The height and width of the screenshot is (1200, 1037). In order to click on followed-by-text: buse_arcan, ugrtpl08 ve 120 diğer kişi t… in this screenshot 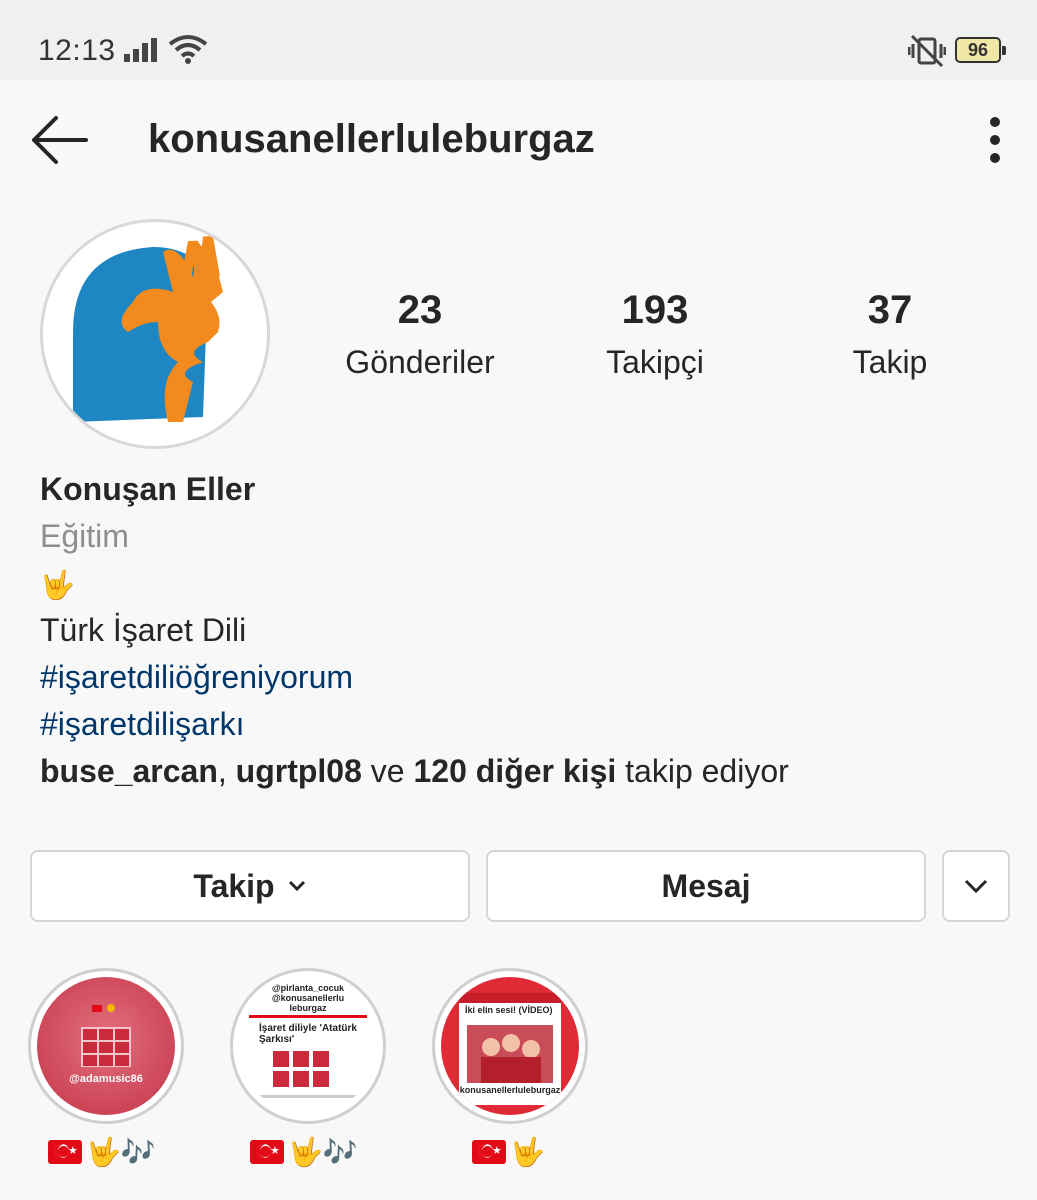, I will do `click(520, 773)`.